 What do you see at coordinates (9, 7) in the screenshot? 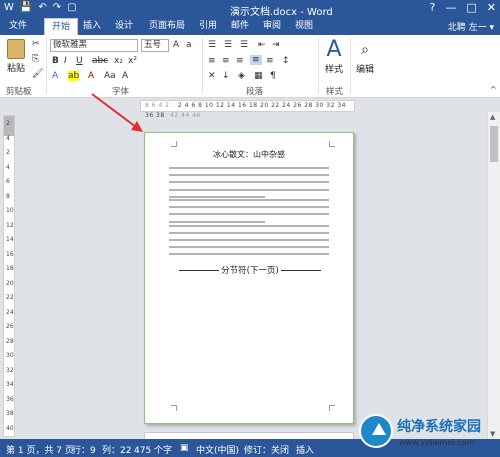
I see `word-icon: W` at bounding box center [9, 7].